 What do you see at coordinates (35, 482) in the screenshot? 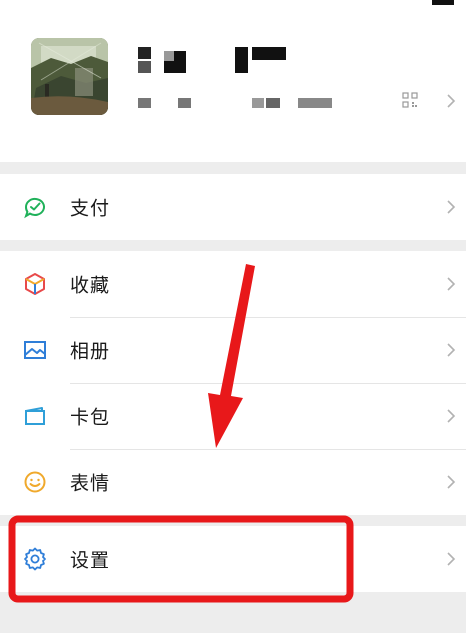
I see `smiley-icon` at bounding box center [35, 482].